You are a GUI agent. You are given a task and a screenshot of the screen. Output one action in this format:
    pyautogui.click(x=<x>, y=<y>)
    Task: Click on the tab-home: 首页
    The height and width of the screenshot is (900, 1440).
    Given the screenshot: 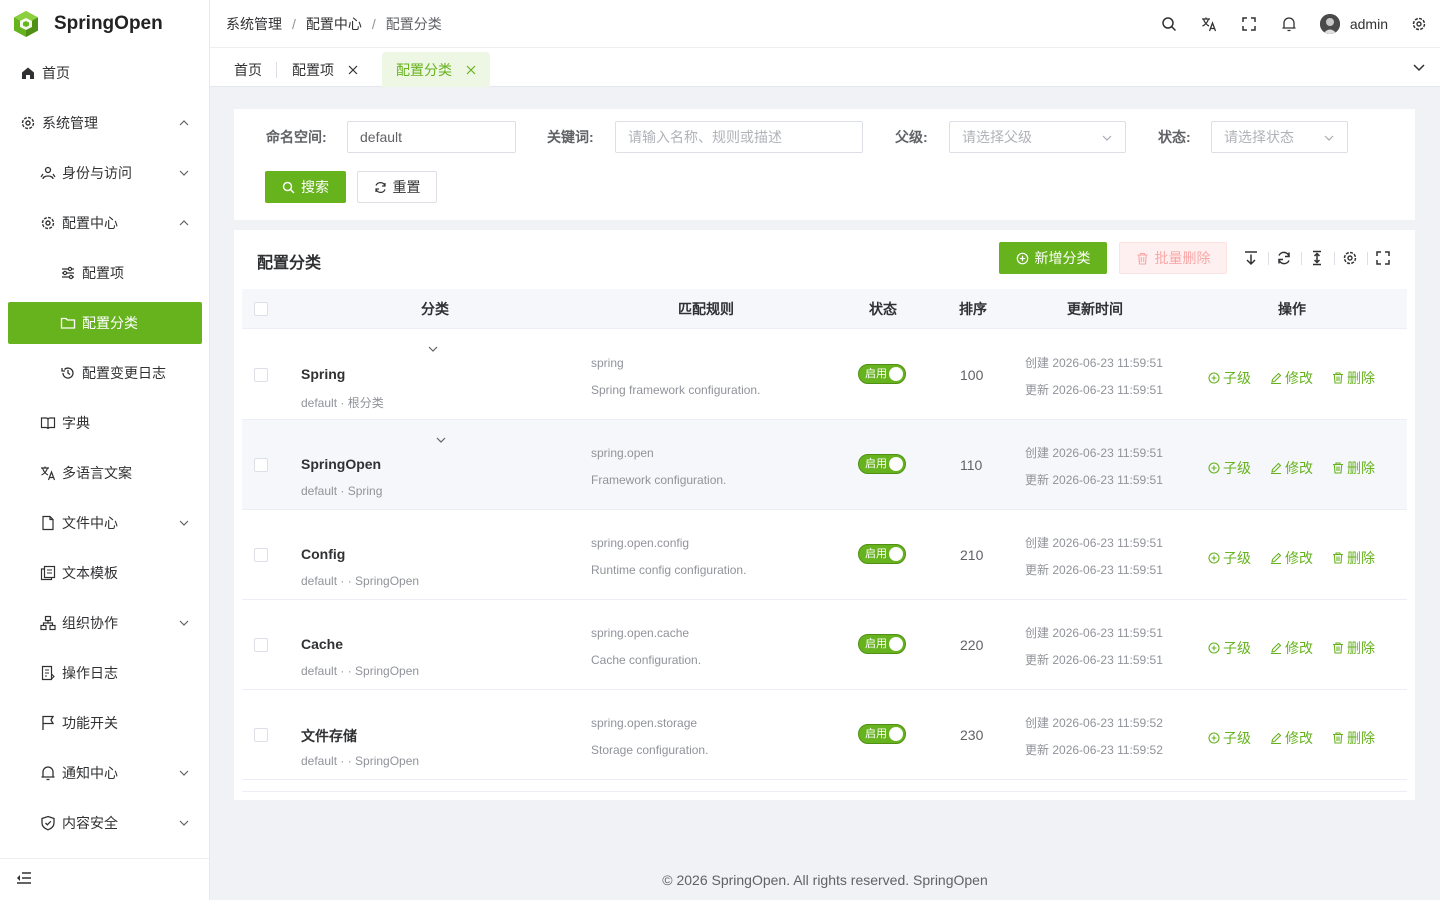 What is the action you would take?
    pyautogui.click(x=248, y=69)
    